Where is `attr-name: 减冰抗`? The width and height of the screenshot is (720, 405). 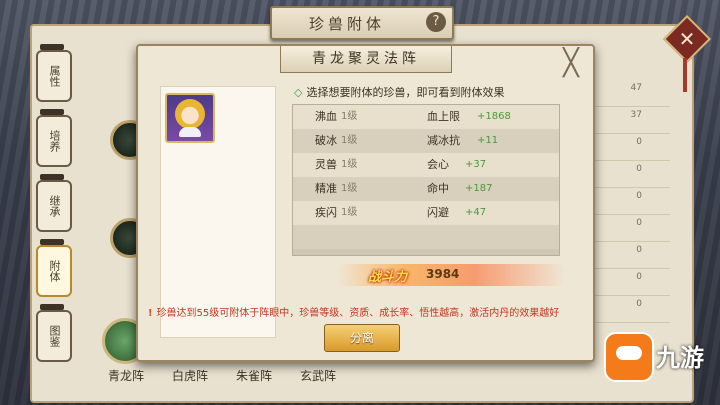 attr-name: 减冰抗 is located at coordinates (443, 140).